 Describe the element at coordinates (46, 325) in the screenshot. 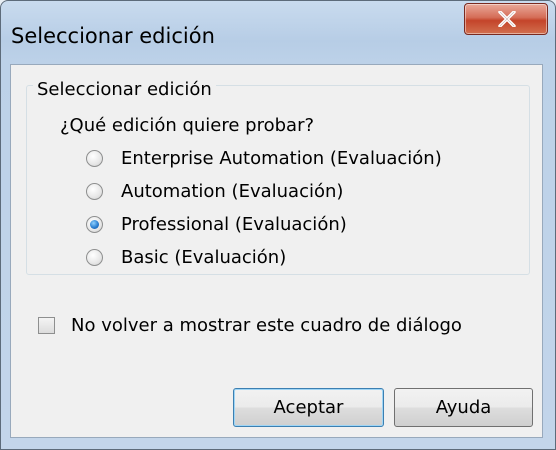

I see `dont-show-again-checkbox` at that location.